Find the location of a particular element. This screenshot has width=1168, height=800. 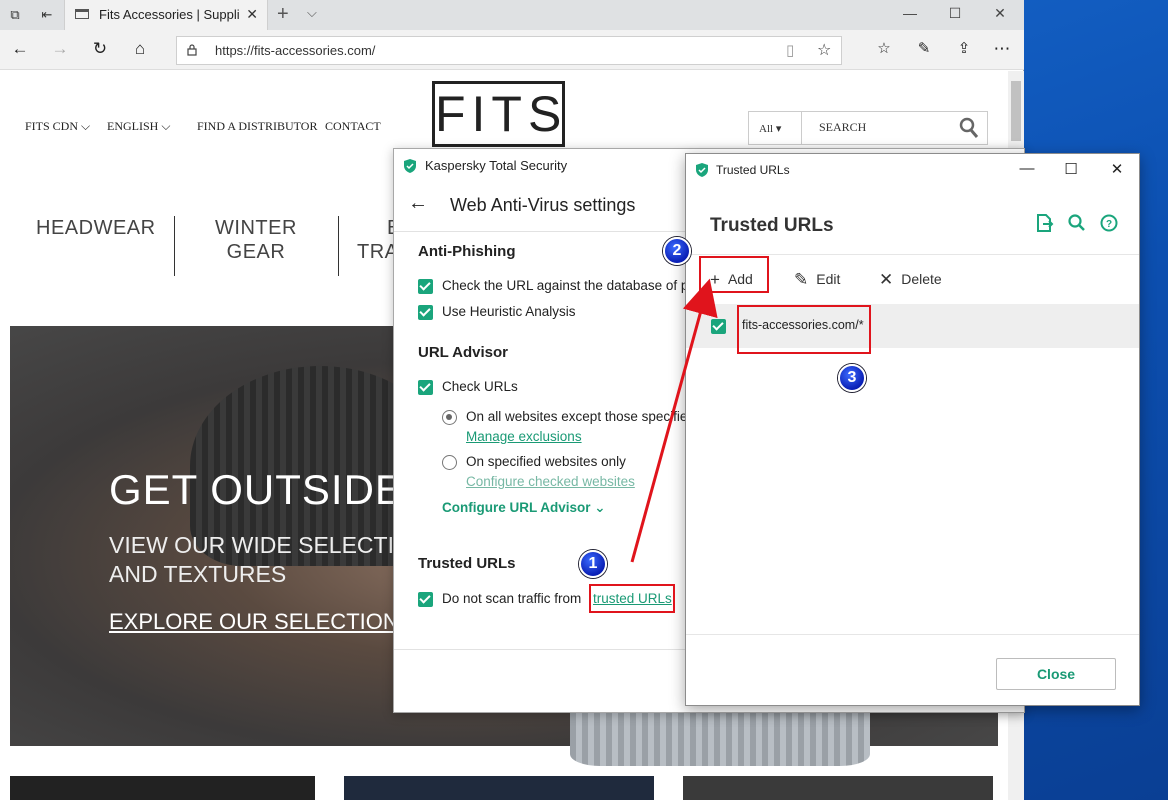

nav-find-distributor: FIND A DISTRIBUTOR is located at coordinates (257, 126).